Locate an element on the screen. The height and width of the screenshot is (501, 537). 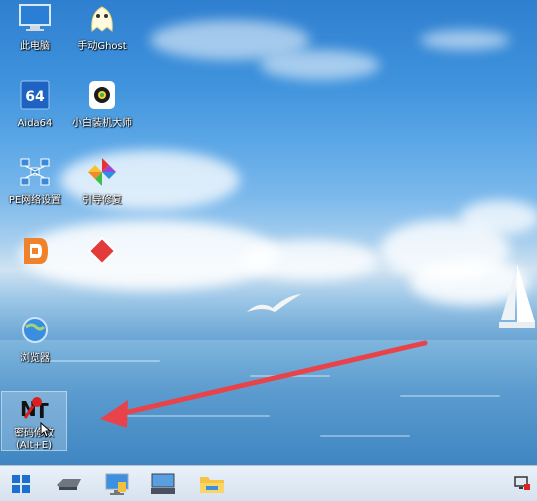
sailboat-graphic is located at coordinates (517, 296).